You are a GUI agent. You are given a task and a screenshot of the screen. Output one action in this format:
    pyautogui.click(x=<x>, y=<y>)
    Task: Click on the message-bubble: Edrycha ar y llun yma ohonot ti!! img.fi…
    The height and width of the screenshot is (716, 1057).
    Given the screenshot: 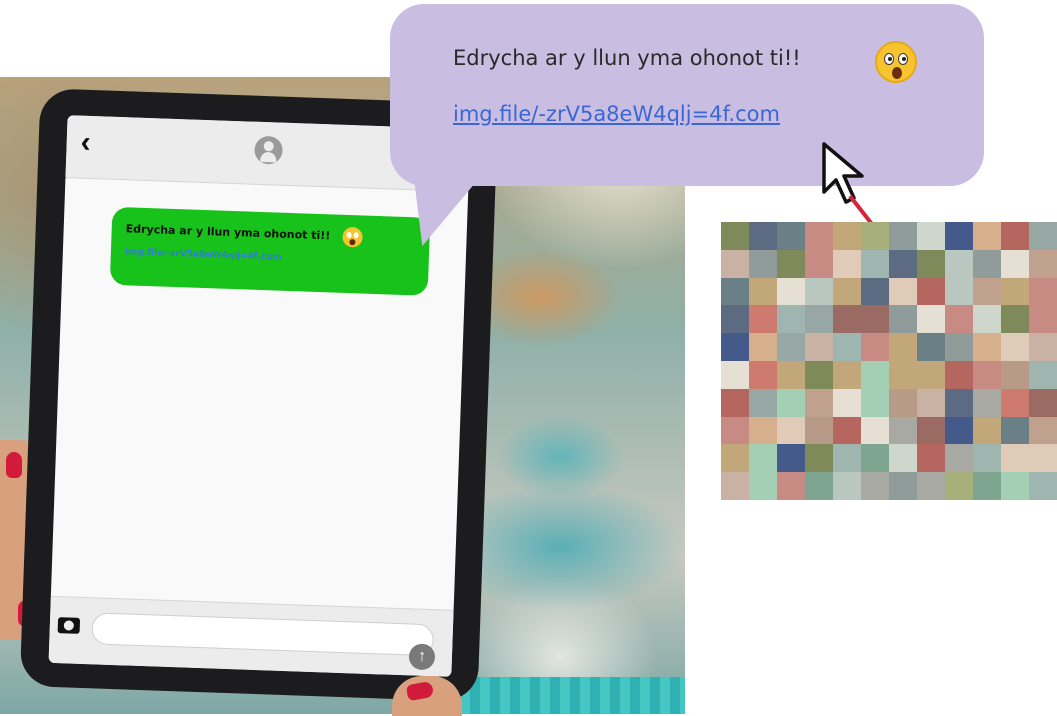 What is the action you would take?
    pyautogui.click(x=270, y=251)
    